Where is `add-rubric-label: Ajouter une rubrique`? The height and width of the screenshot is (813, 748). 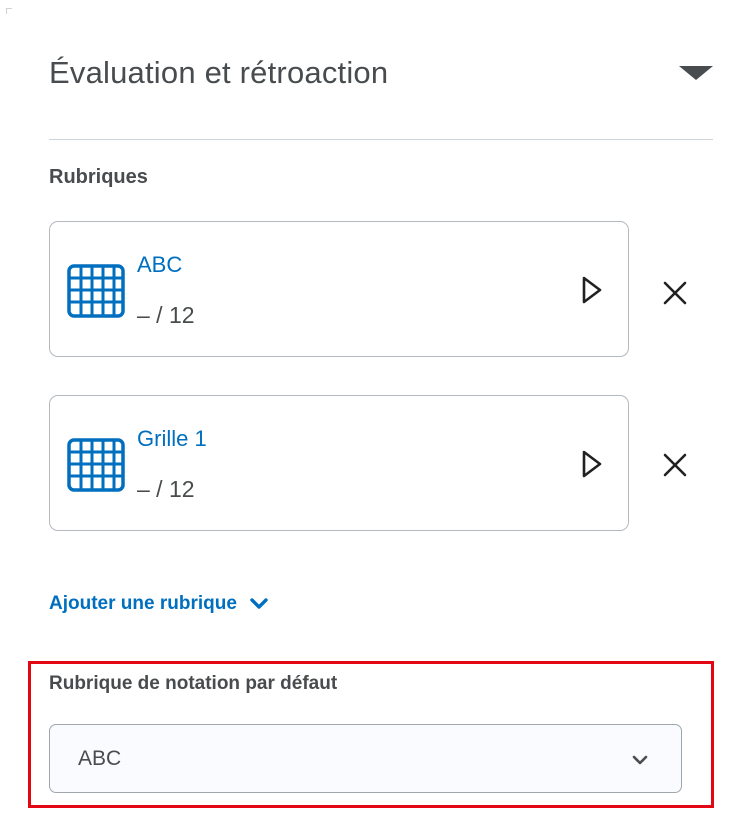
add-rubric-label: Ajouter une rubrique is located at coordinates (143, 603).